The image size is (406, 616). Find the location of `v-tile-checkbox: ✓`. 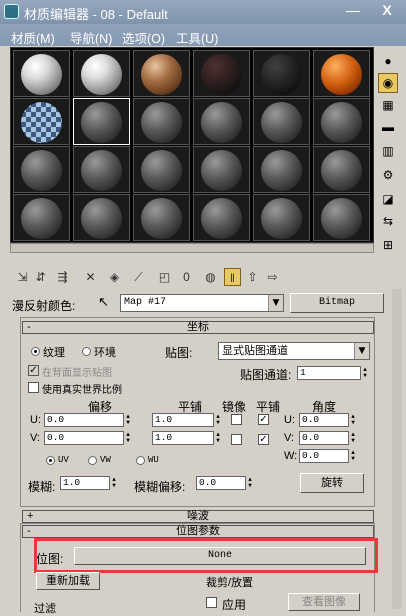

v-tile-checkbox: ✓ is located at coordinates (263, 439).